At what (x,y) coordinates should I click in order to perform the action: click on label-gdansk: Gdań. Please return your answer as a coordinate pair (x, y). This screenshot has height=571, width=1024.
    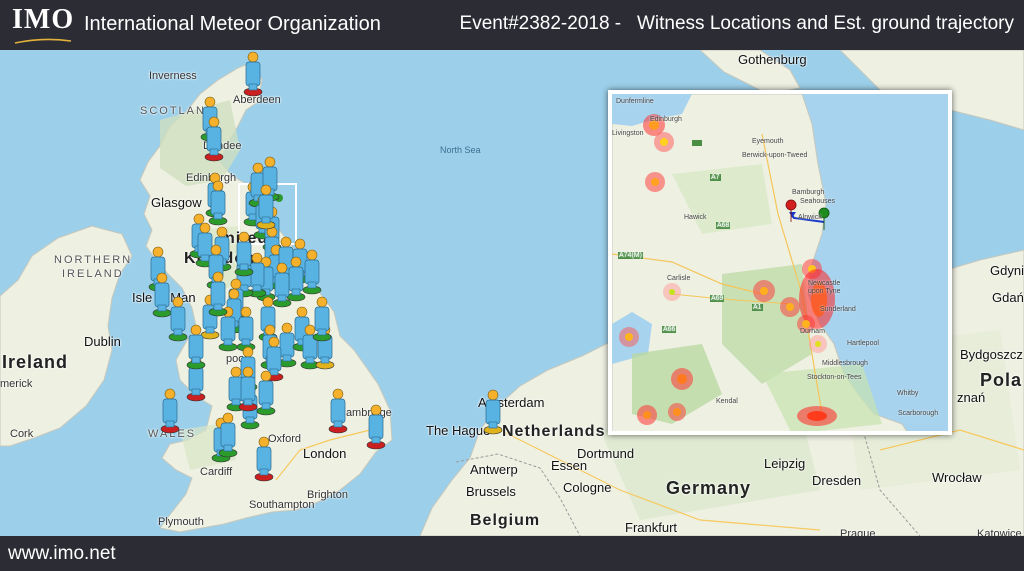
    Looking at the image, I should click on (1008, 297).